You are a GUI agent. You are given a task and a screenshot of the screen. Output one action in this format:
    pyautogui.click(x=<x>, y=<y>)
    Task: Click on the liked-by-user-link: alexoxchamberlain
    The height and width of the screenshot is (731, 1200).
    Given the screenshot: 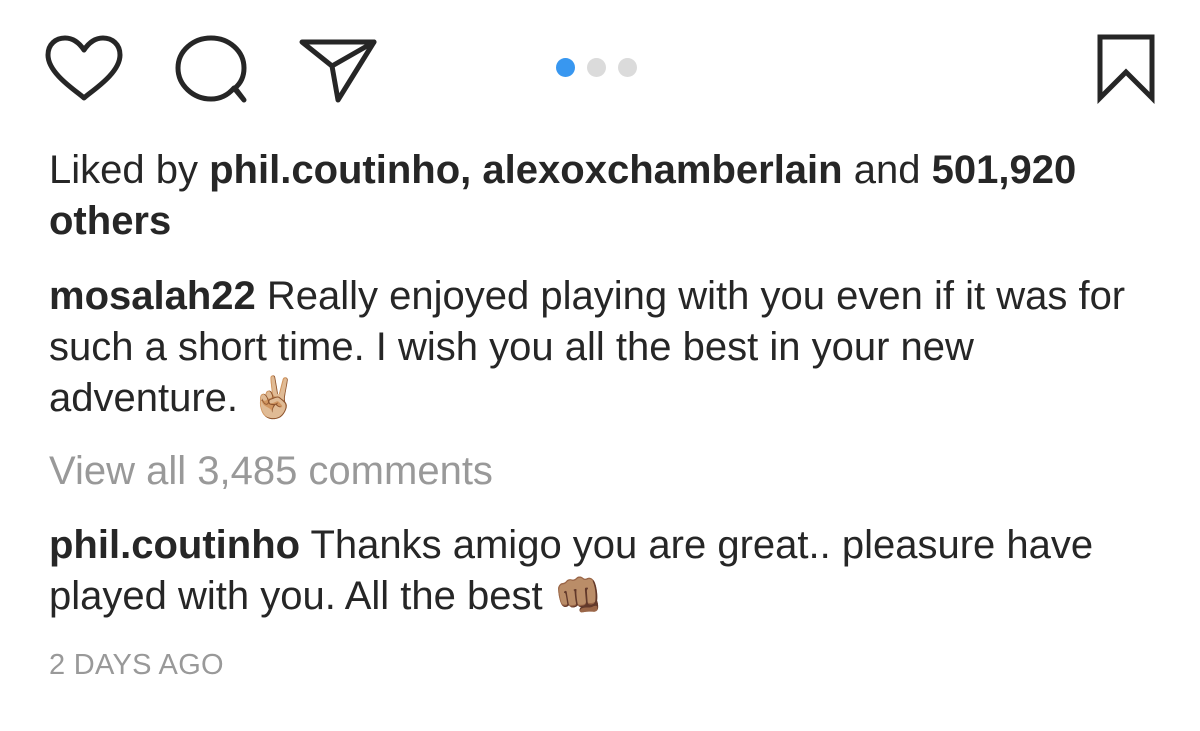 What is the action you would take?
    pyautogui.click(x=662, y=170)
    